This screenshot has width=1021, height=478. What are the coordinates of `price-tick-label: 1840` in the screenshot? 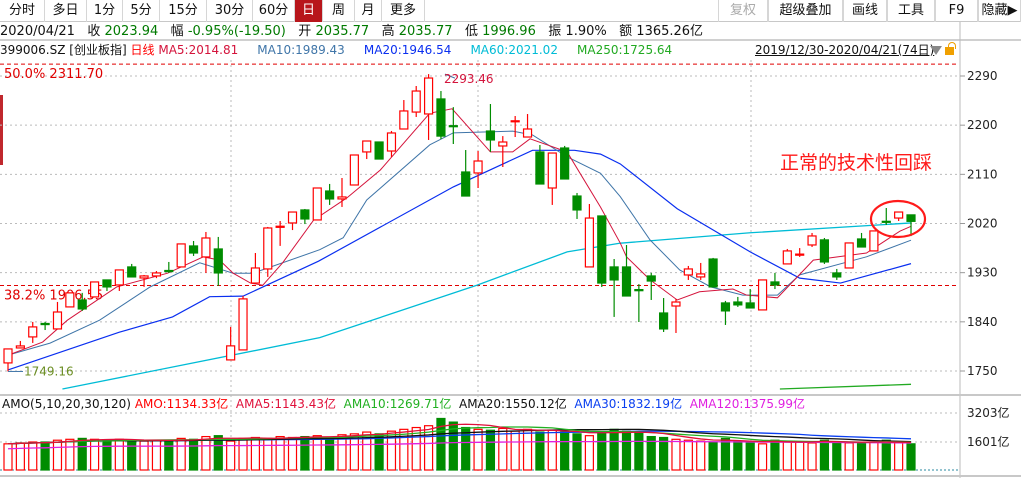 It's located at (982, 322).